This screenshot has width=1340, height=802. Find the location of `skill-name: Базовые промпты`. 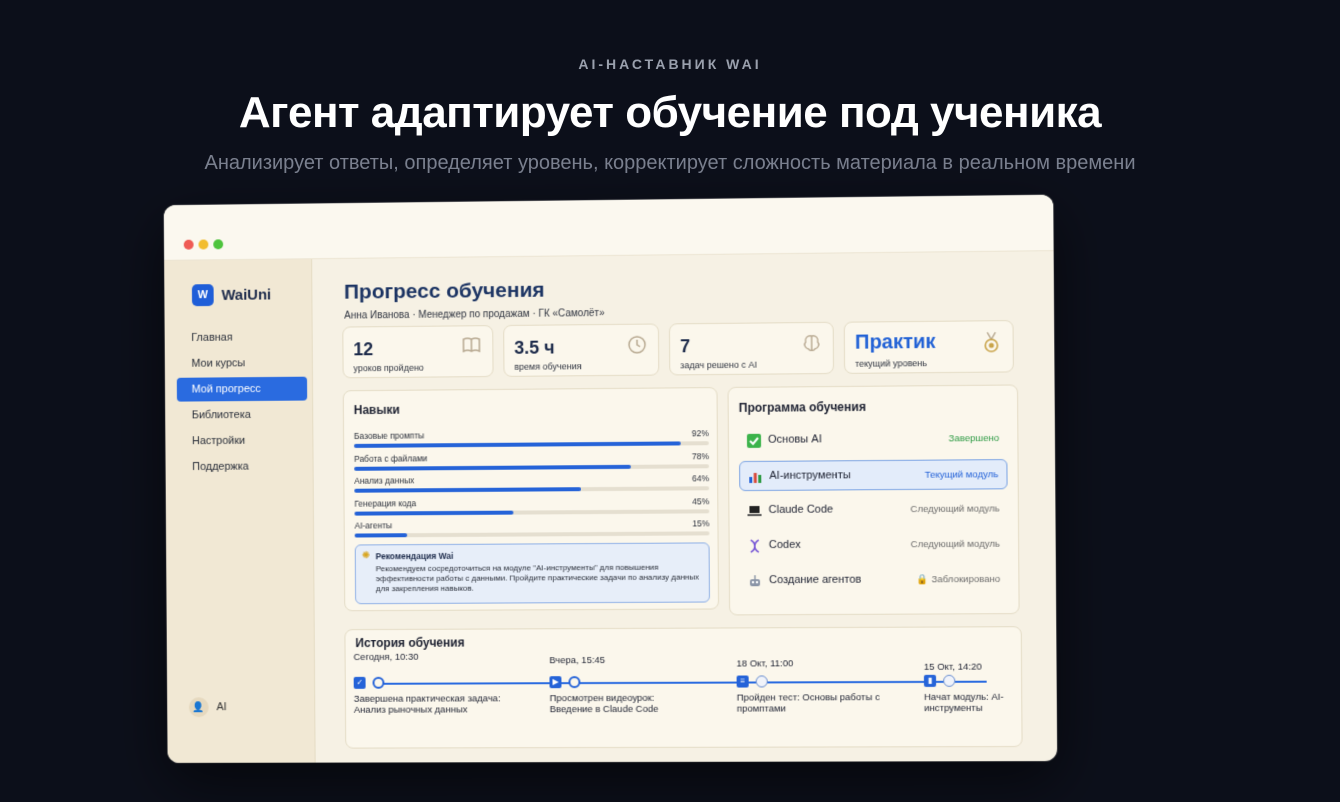

skill-name: Базовые промпты is located at coordinates (389, 435).